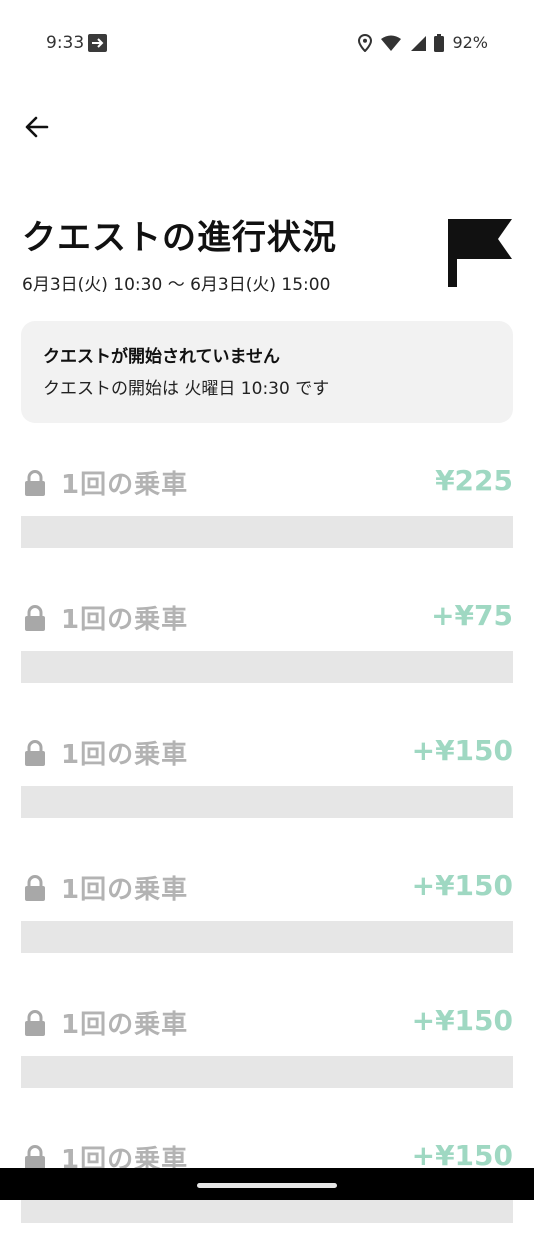 This screenshot has width=534, height=1235. I want to click on flag-icon, so click(480, 253).